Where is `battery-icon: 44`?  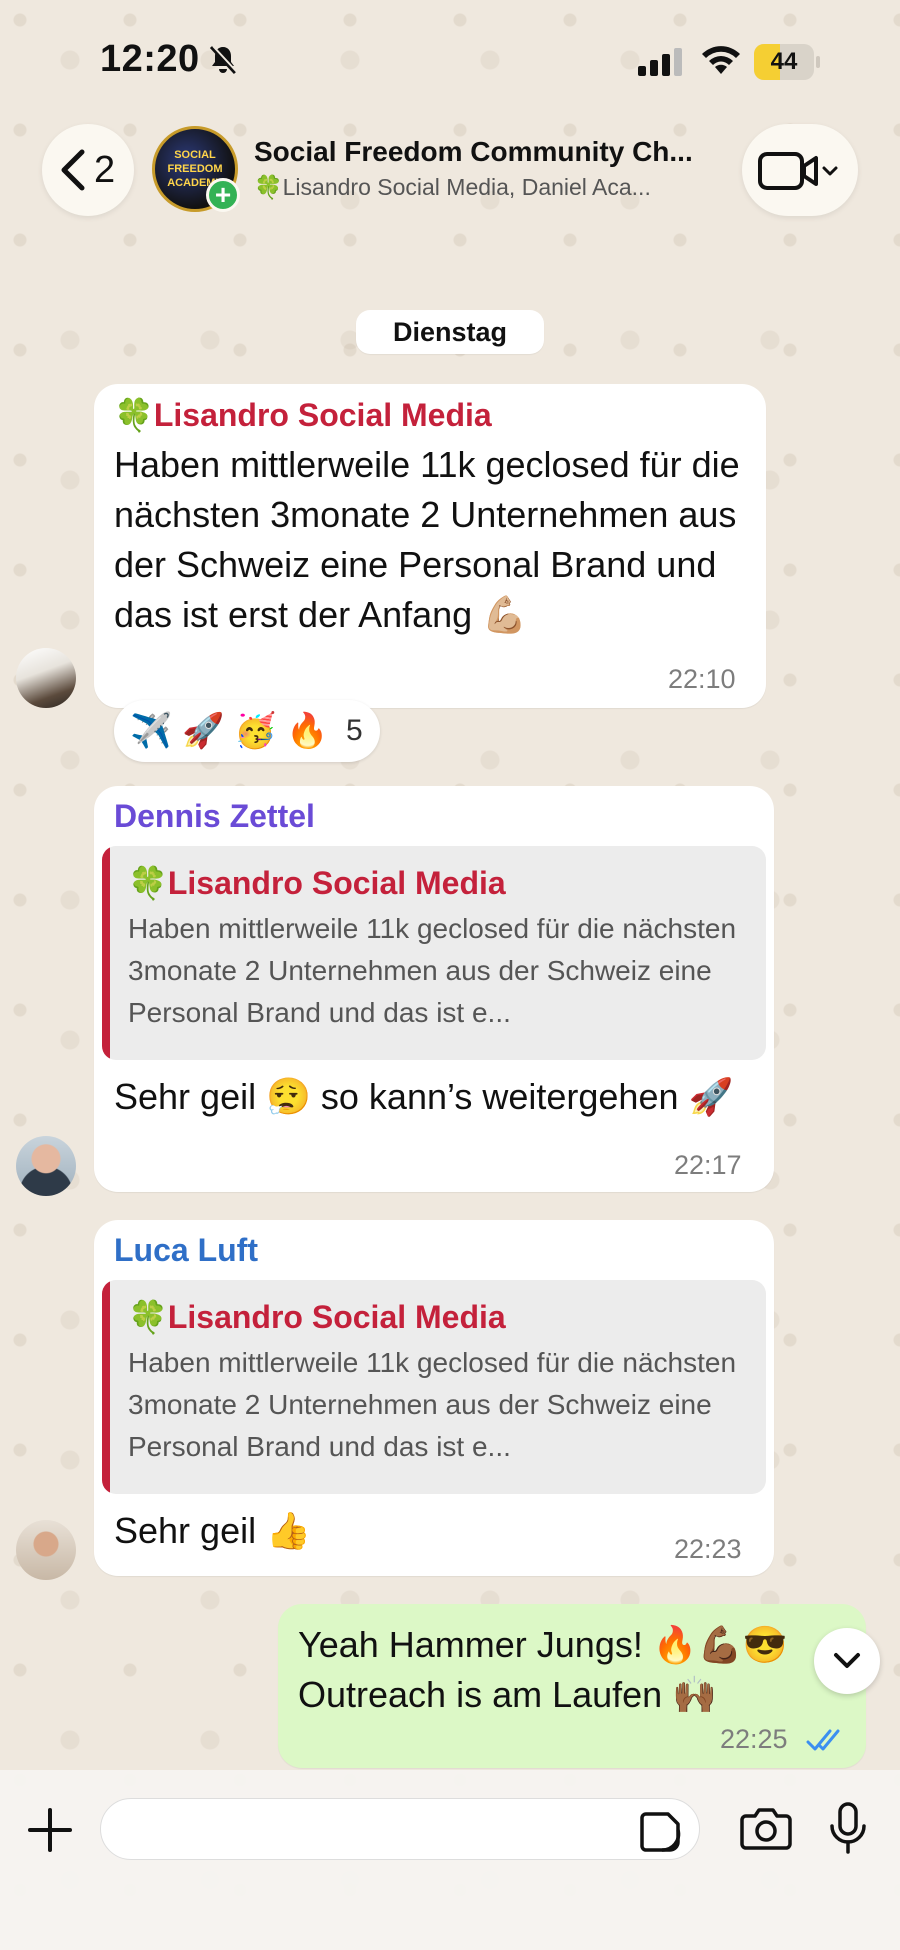
battery-icon: 44 is located at coordinates (787, 62).